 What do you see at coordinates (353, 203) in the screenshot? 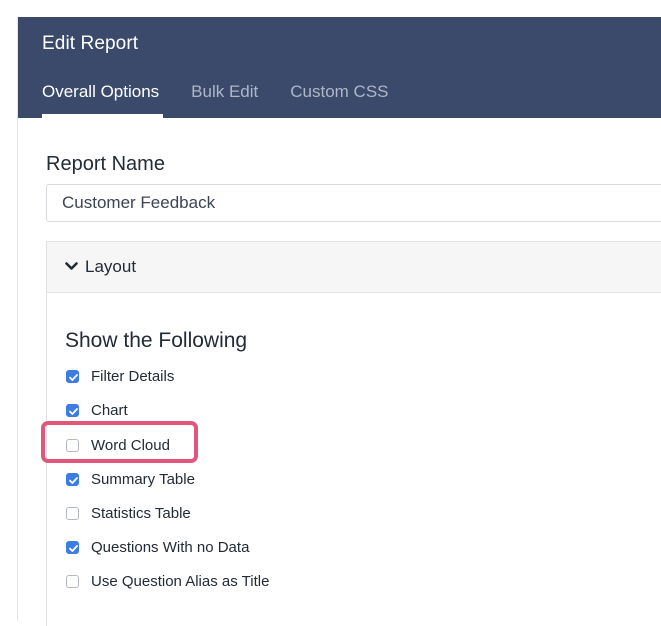
I see `report-name-input` at bounding box center [353, 203].